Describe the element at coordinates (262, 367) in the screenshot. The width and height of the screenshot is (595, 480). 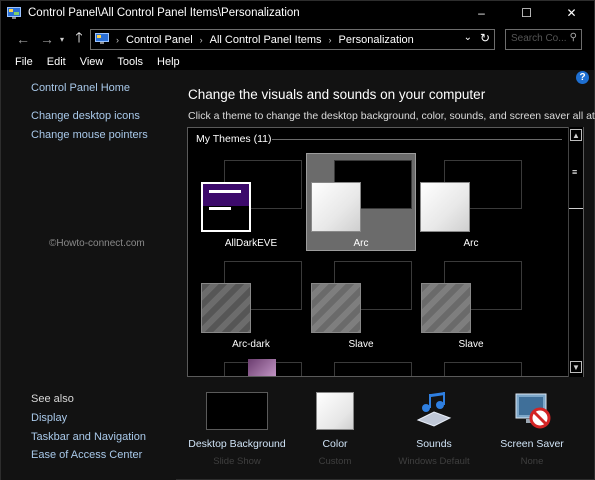
I see `theme-image-preview` at that location.